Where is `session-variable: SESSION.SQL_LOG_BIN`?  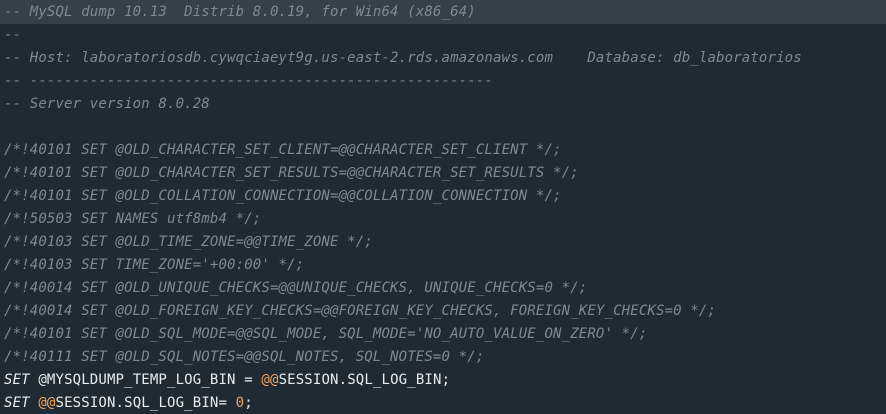
session-variable: SESSION.SQL_LOG_BIN is located at coordinates (360, 380).